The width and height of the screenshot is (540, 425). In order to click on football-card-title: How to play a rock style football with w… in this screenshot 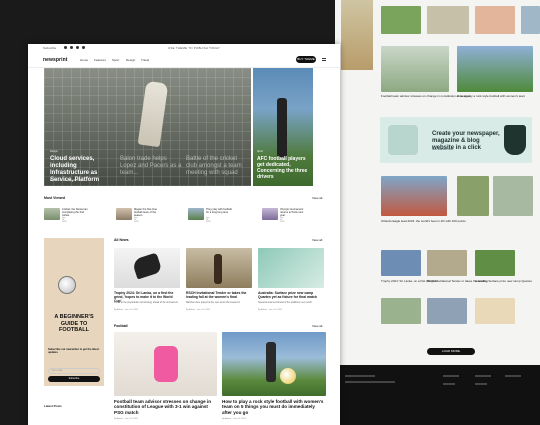, I will do `click(274, 407)`.